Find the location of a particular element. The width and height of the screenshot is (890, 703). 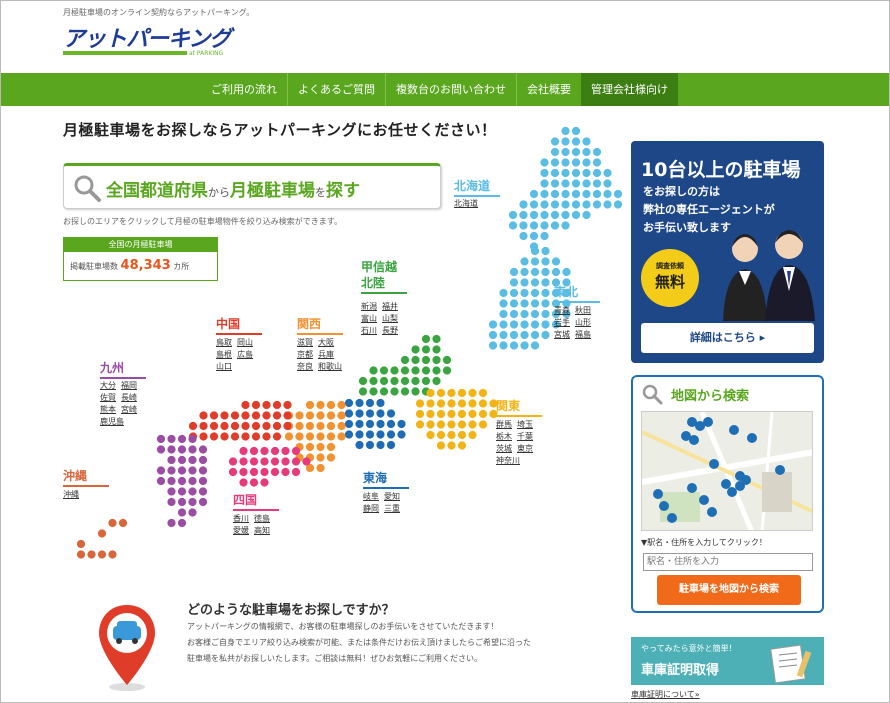

site-logo: アットパーキング is located at coordinates (147, 37).